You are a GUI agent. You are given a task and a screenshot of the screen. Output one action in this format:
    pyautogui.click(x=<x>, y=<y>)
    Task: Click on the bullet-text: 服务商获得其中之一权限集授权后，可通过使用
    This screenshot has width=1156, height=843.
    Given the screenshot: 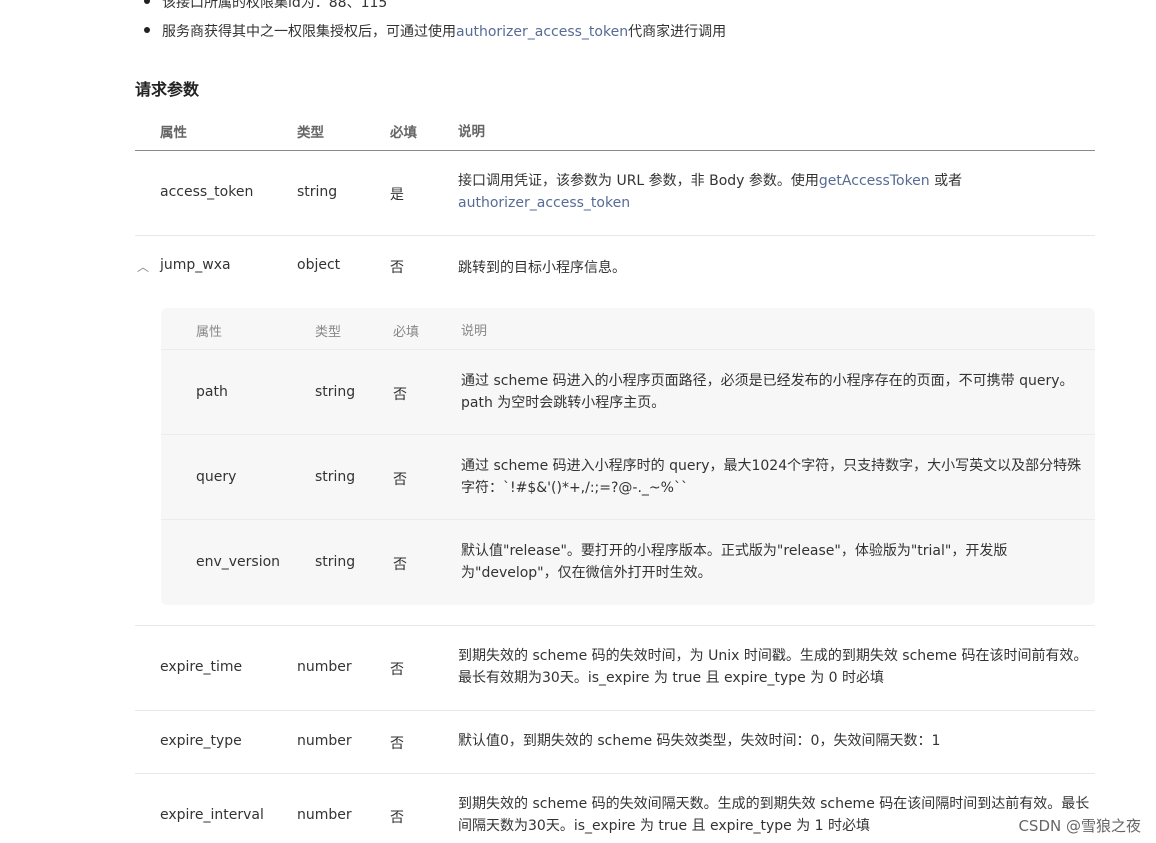 What is the action you would take?
    pyautogui.click(x=309, y=32)
    